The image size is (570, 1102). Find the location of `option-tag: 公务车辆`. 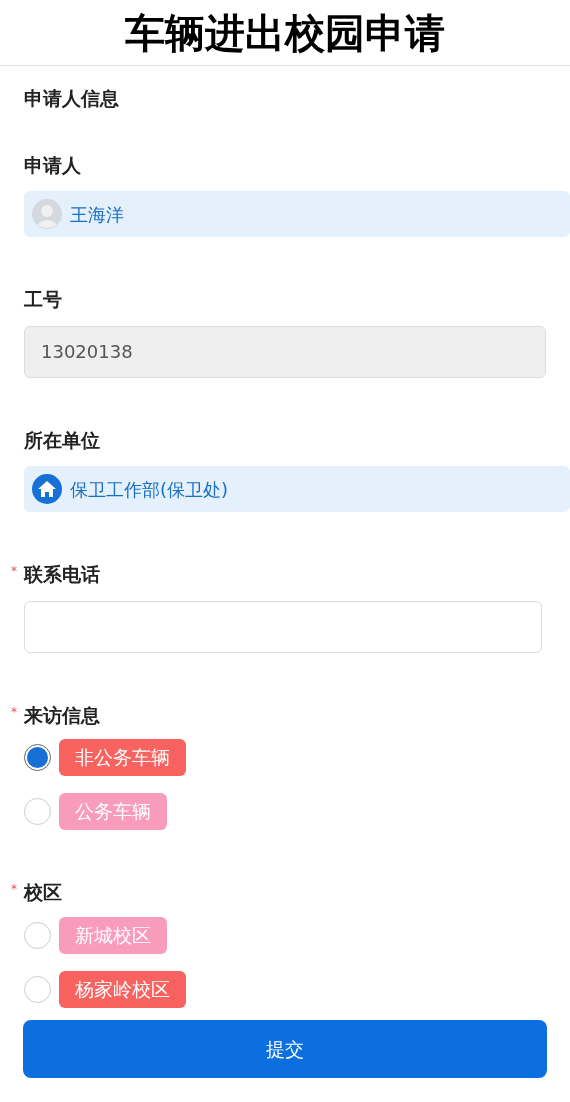

option-tag: 公务车辆 is located at coordinates (113, 811).